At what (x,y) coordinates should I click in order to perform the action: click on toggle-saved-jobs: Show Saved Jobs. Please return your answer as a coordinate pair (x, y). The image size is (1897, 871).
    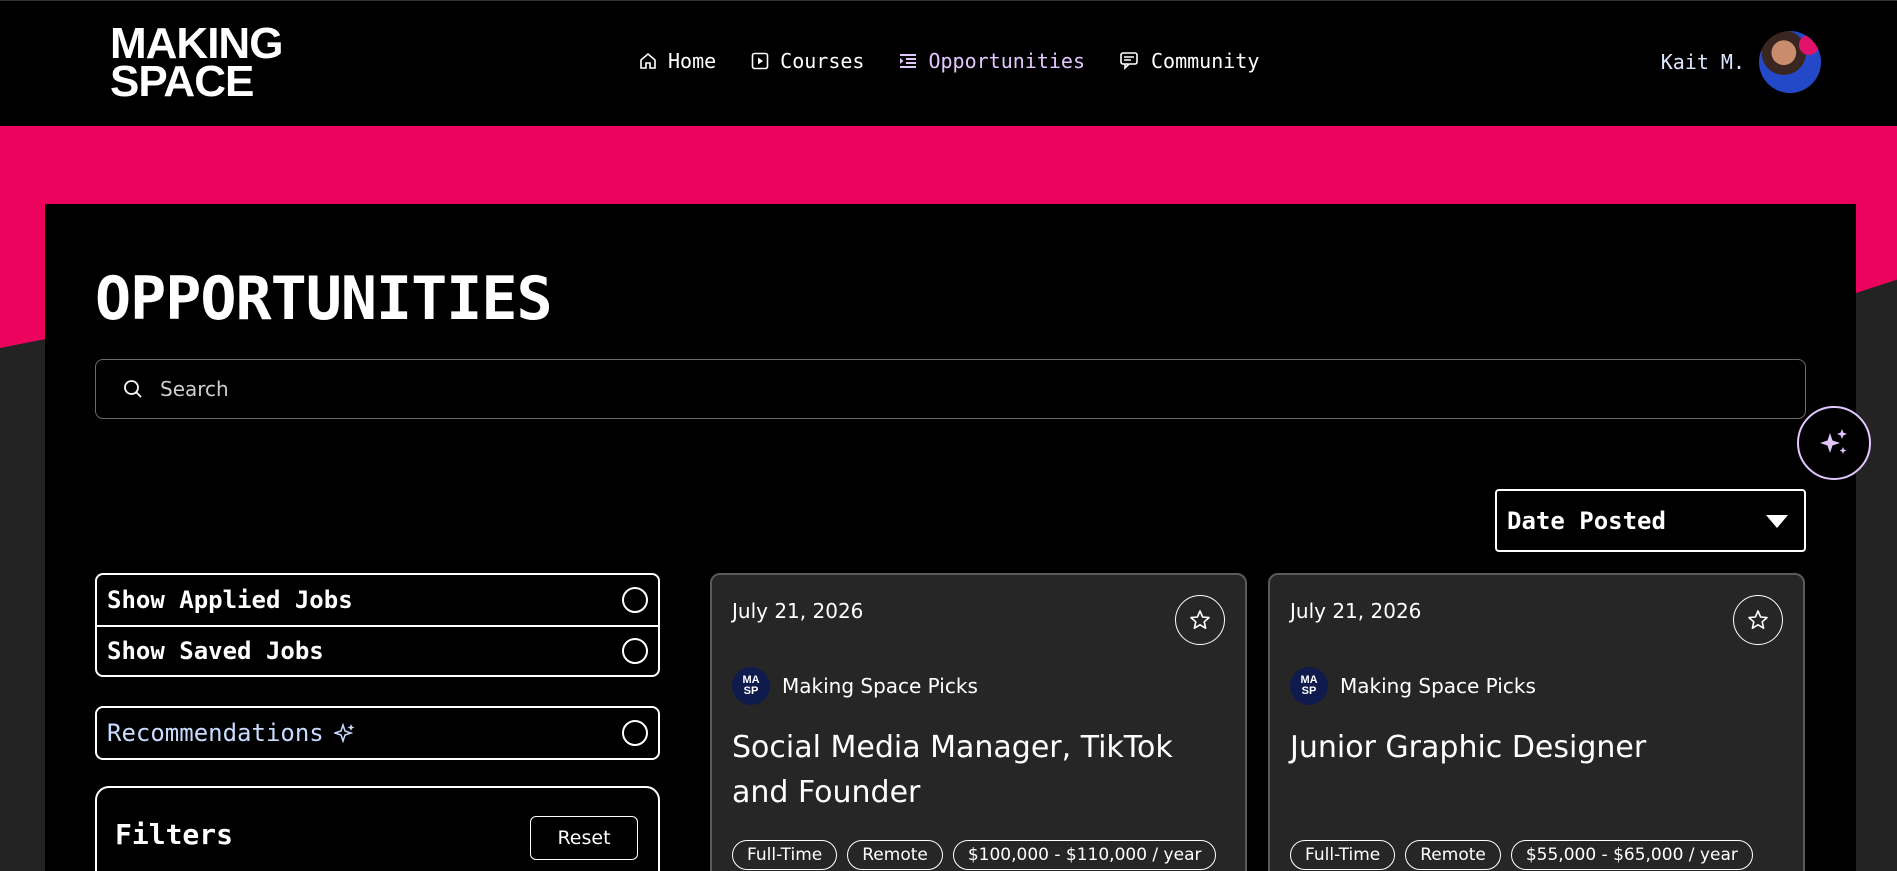
    Looking at the image, I should click on (377, 650).